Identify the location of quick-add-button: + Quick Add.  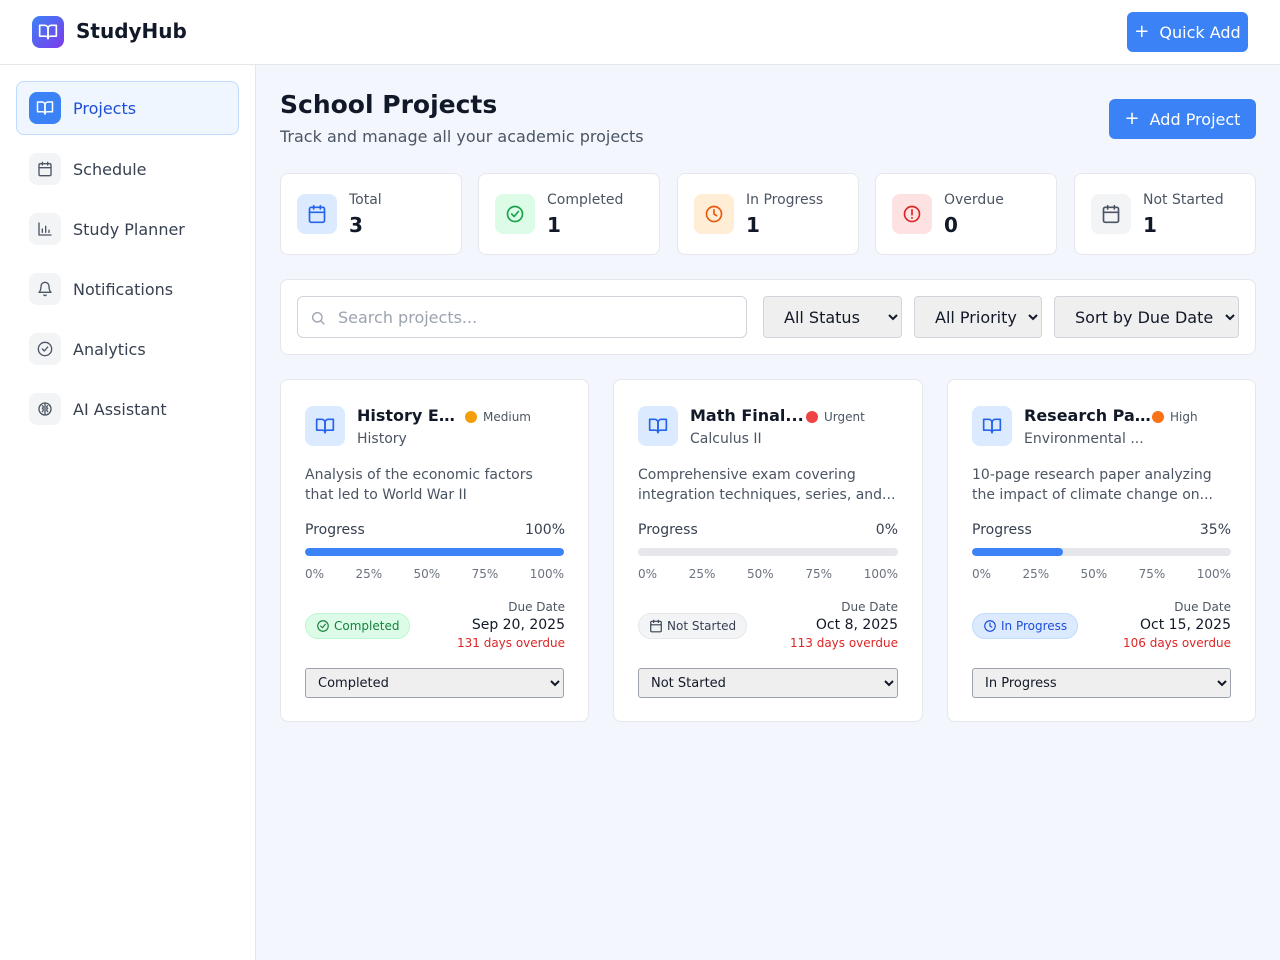
(1187, 32).